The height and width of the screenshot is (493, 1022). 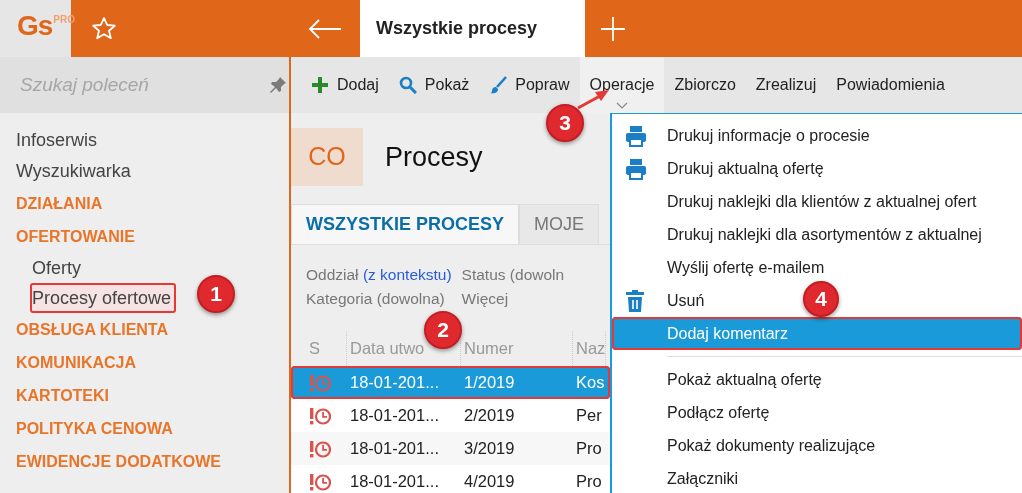 What do you see at coordinates (498, 85) in the screenshot?
I see `brush-icon` at bounding box center [498, 85].